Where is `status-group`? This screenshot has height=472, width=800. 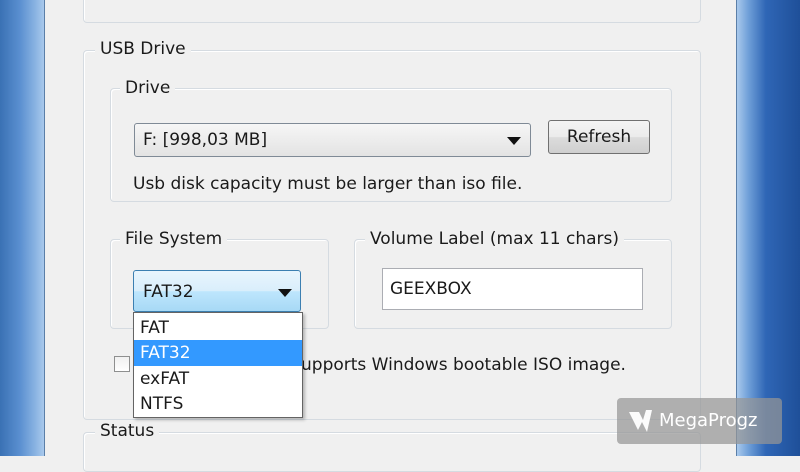
status-group is located at coordinates (392, 452).